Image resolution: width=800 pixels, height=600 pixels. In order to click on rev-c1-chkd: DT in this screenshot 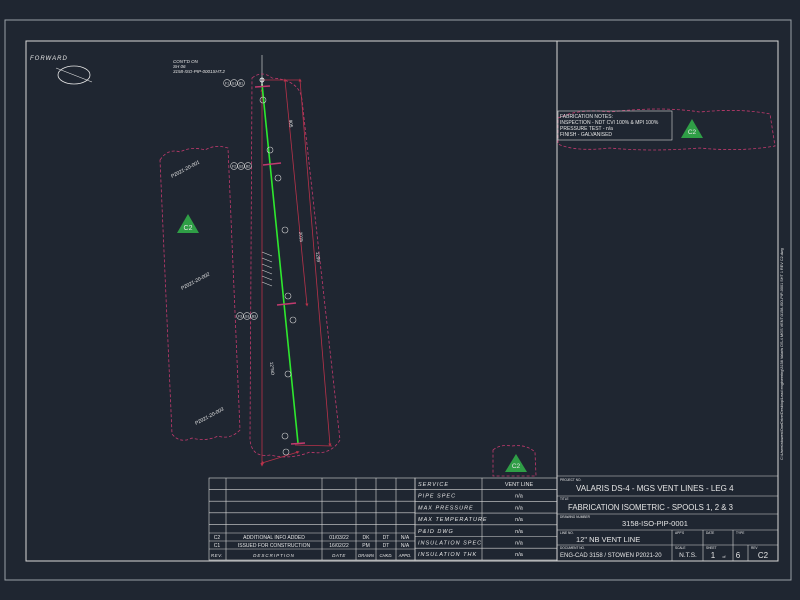, I will do `click(386, 546)`.